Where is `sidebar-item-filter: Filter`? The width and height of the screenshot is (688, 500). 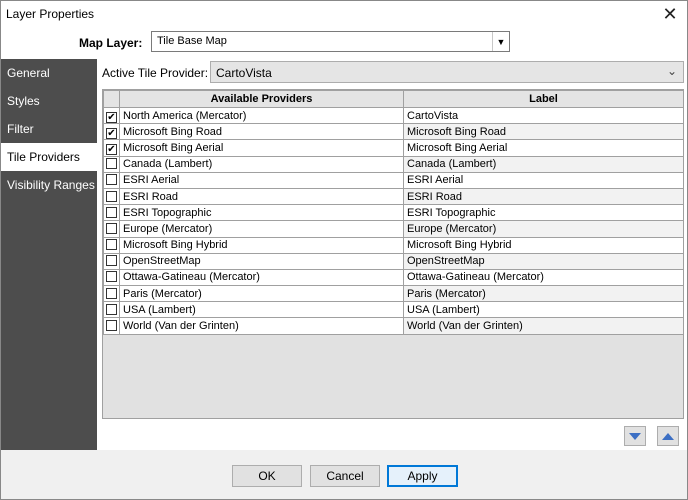
sidebar-item-filter: Filter is located at coordinates (49, 129).